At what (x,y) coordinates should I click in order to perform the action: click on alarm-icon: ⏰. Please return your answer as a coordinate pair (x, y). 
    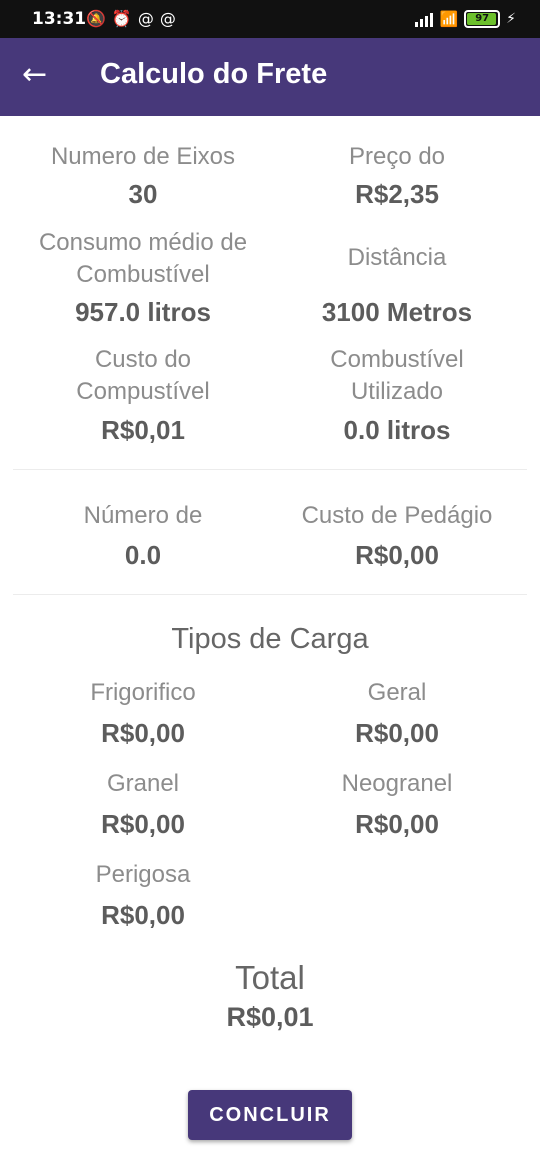
    Looking at the image, I should click on (124, 18).